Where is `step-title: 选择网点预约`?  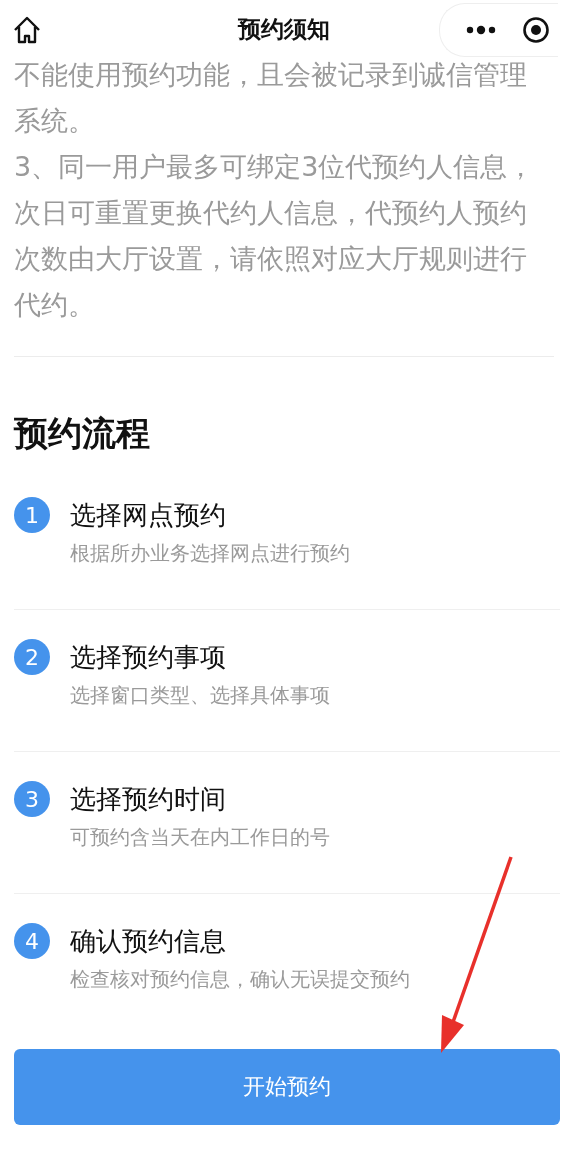
step-title: 选择网点预约 is located at coordinates (148, 515).